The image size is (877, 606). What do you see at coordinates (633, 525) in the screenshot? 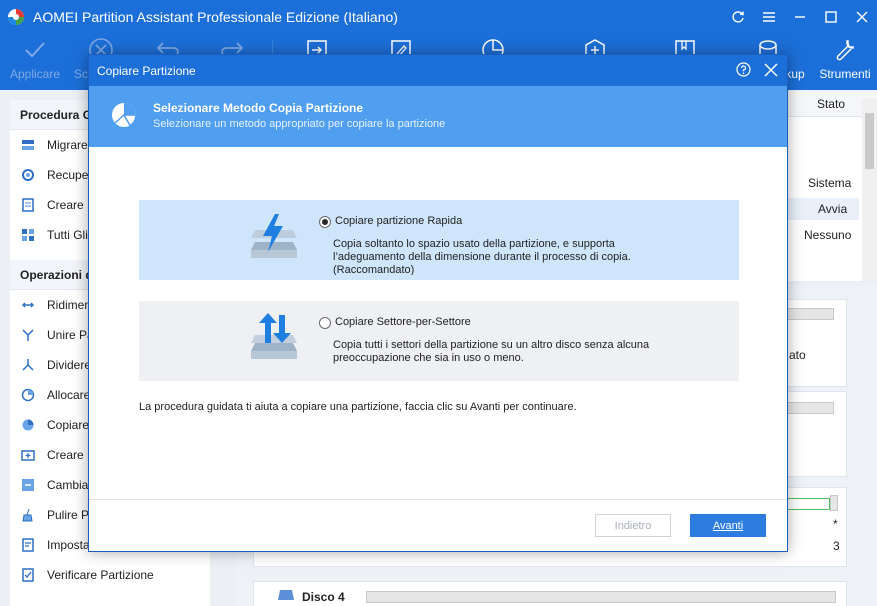
I see `back-button: Indietro` at bounding box center [633, 525].